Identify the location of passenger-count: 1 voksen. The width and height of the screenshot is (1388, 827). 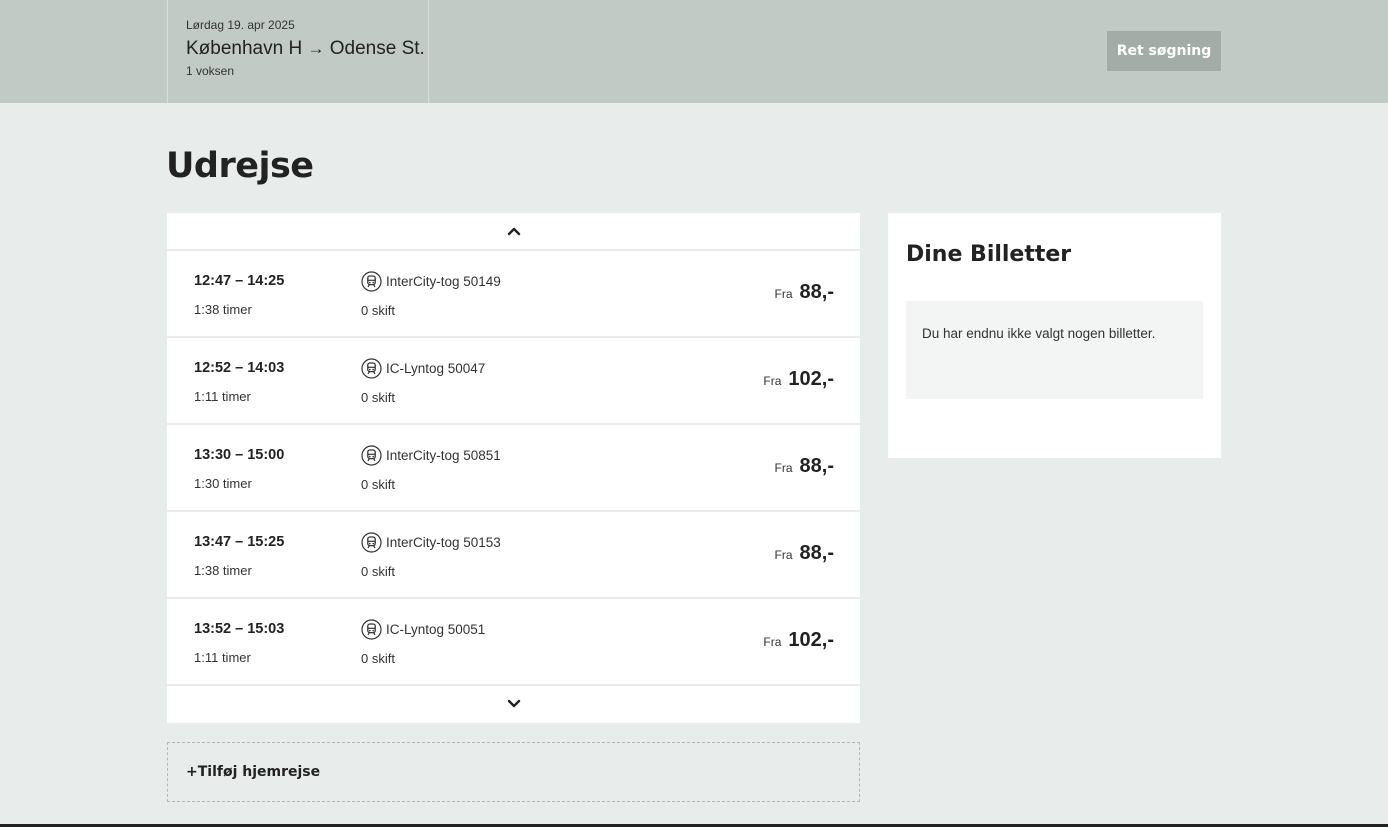
(210, 71).